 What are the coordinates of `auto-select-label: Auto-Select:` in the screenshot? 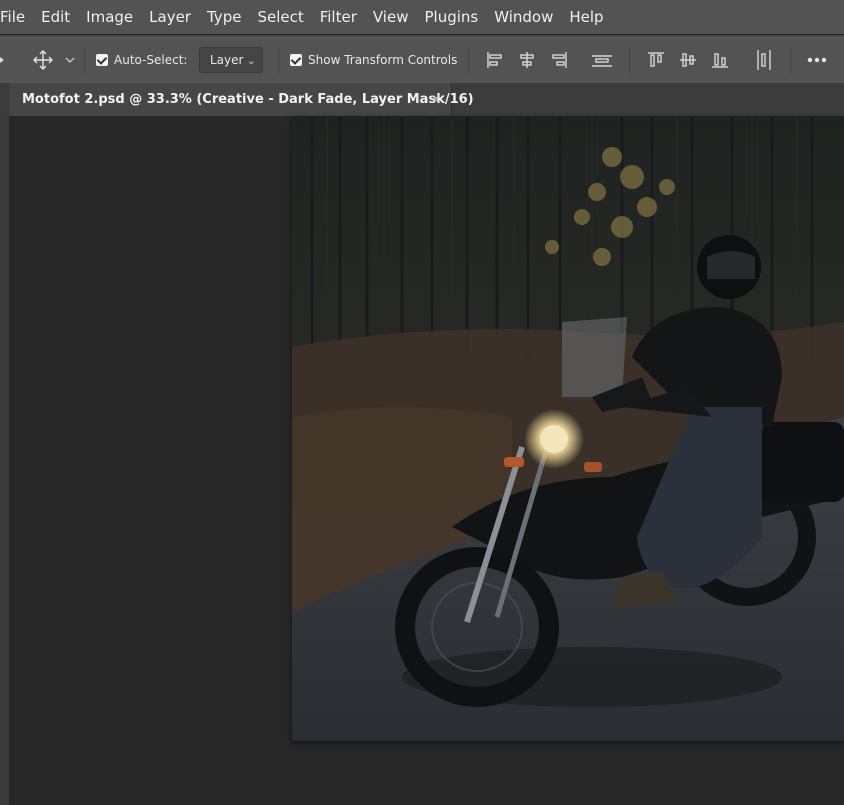 It's located at (151, 60).